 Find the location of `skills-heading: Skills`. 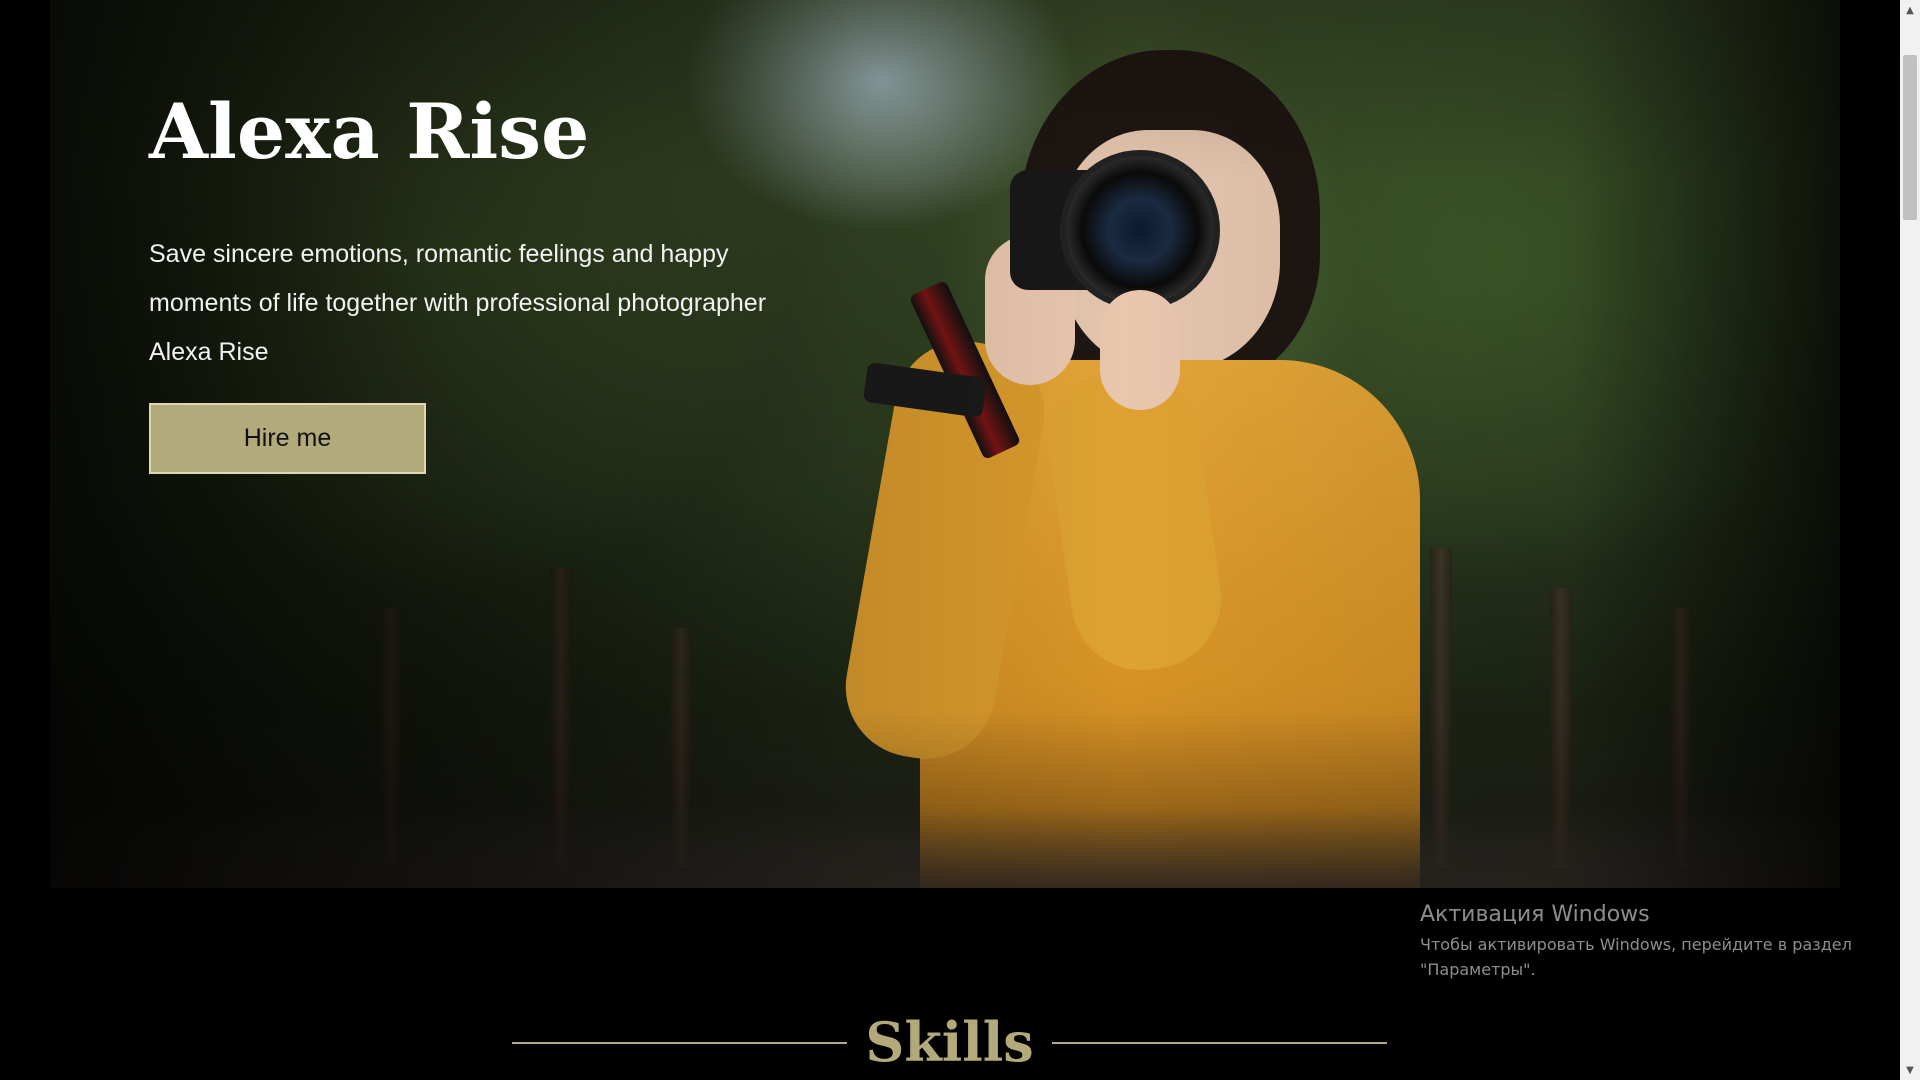

skills-heading: Skills is located at coordinates (950, 1042).